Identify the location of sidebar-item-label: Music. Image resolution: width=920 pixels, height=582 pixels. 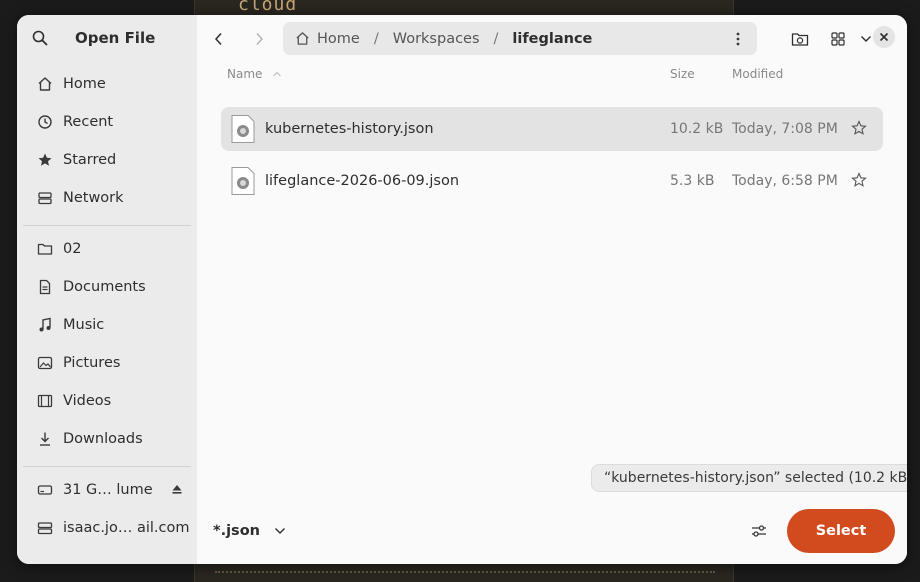
(84, 325).